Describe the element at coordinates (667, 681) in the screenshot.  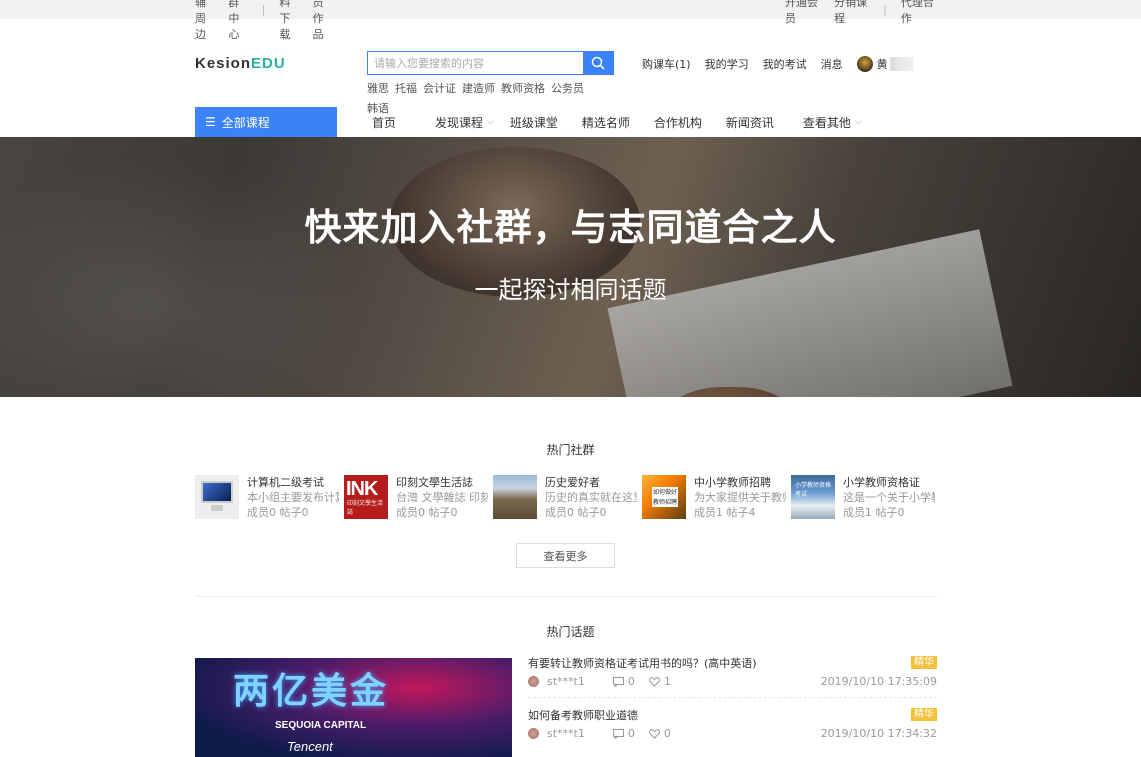
I see `like-count: 1` at that location.